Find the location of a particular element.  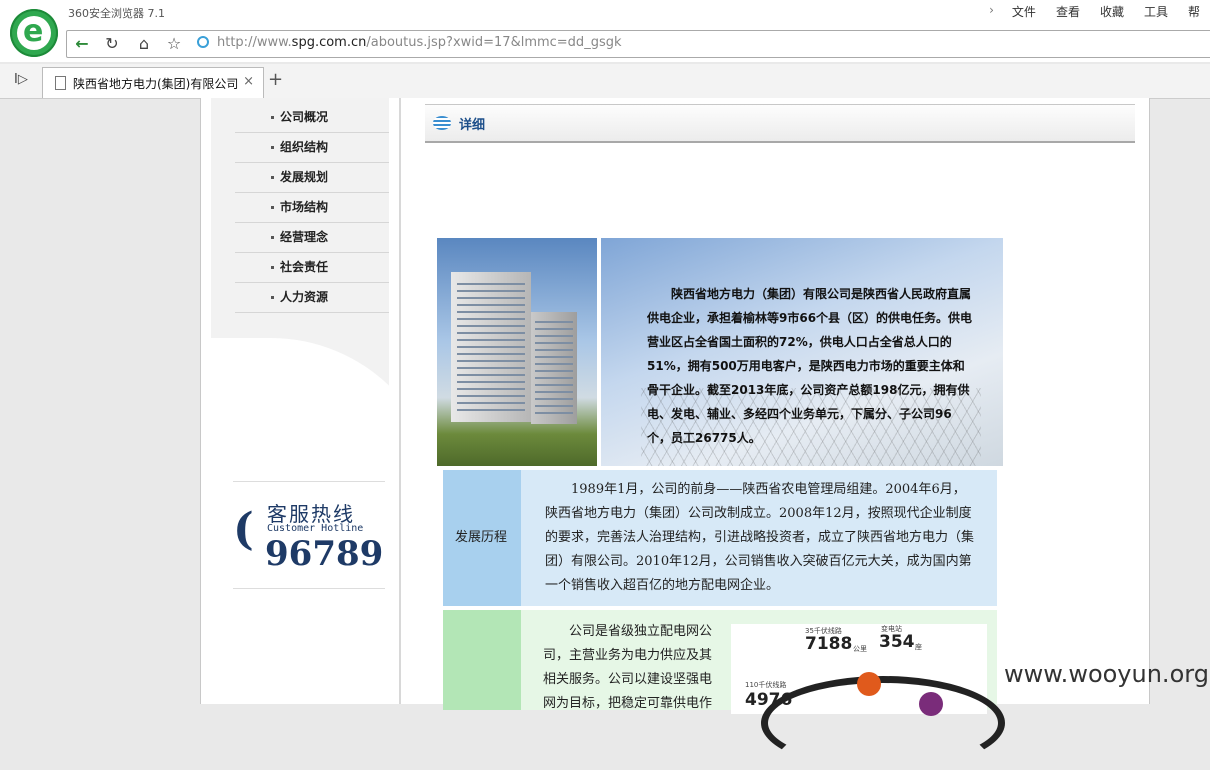

section-header: 详细 is located at coordinates (780, 123).